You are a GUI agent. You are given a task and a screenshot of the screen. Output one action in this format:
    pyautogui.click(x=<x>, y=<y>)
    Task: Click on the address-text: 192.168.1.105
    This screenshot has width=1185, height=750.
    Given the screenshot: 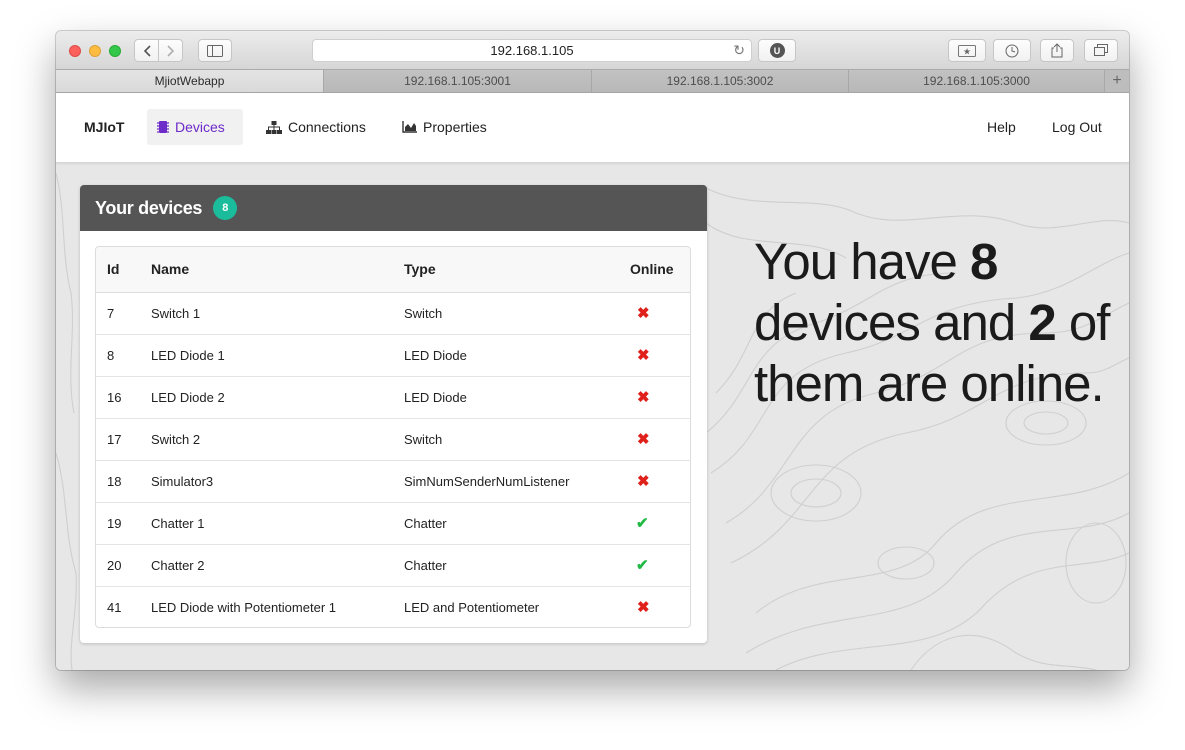 What is the action you would take?
    pyautogui.click(x=532, y=50)
    